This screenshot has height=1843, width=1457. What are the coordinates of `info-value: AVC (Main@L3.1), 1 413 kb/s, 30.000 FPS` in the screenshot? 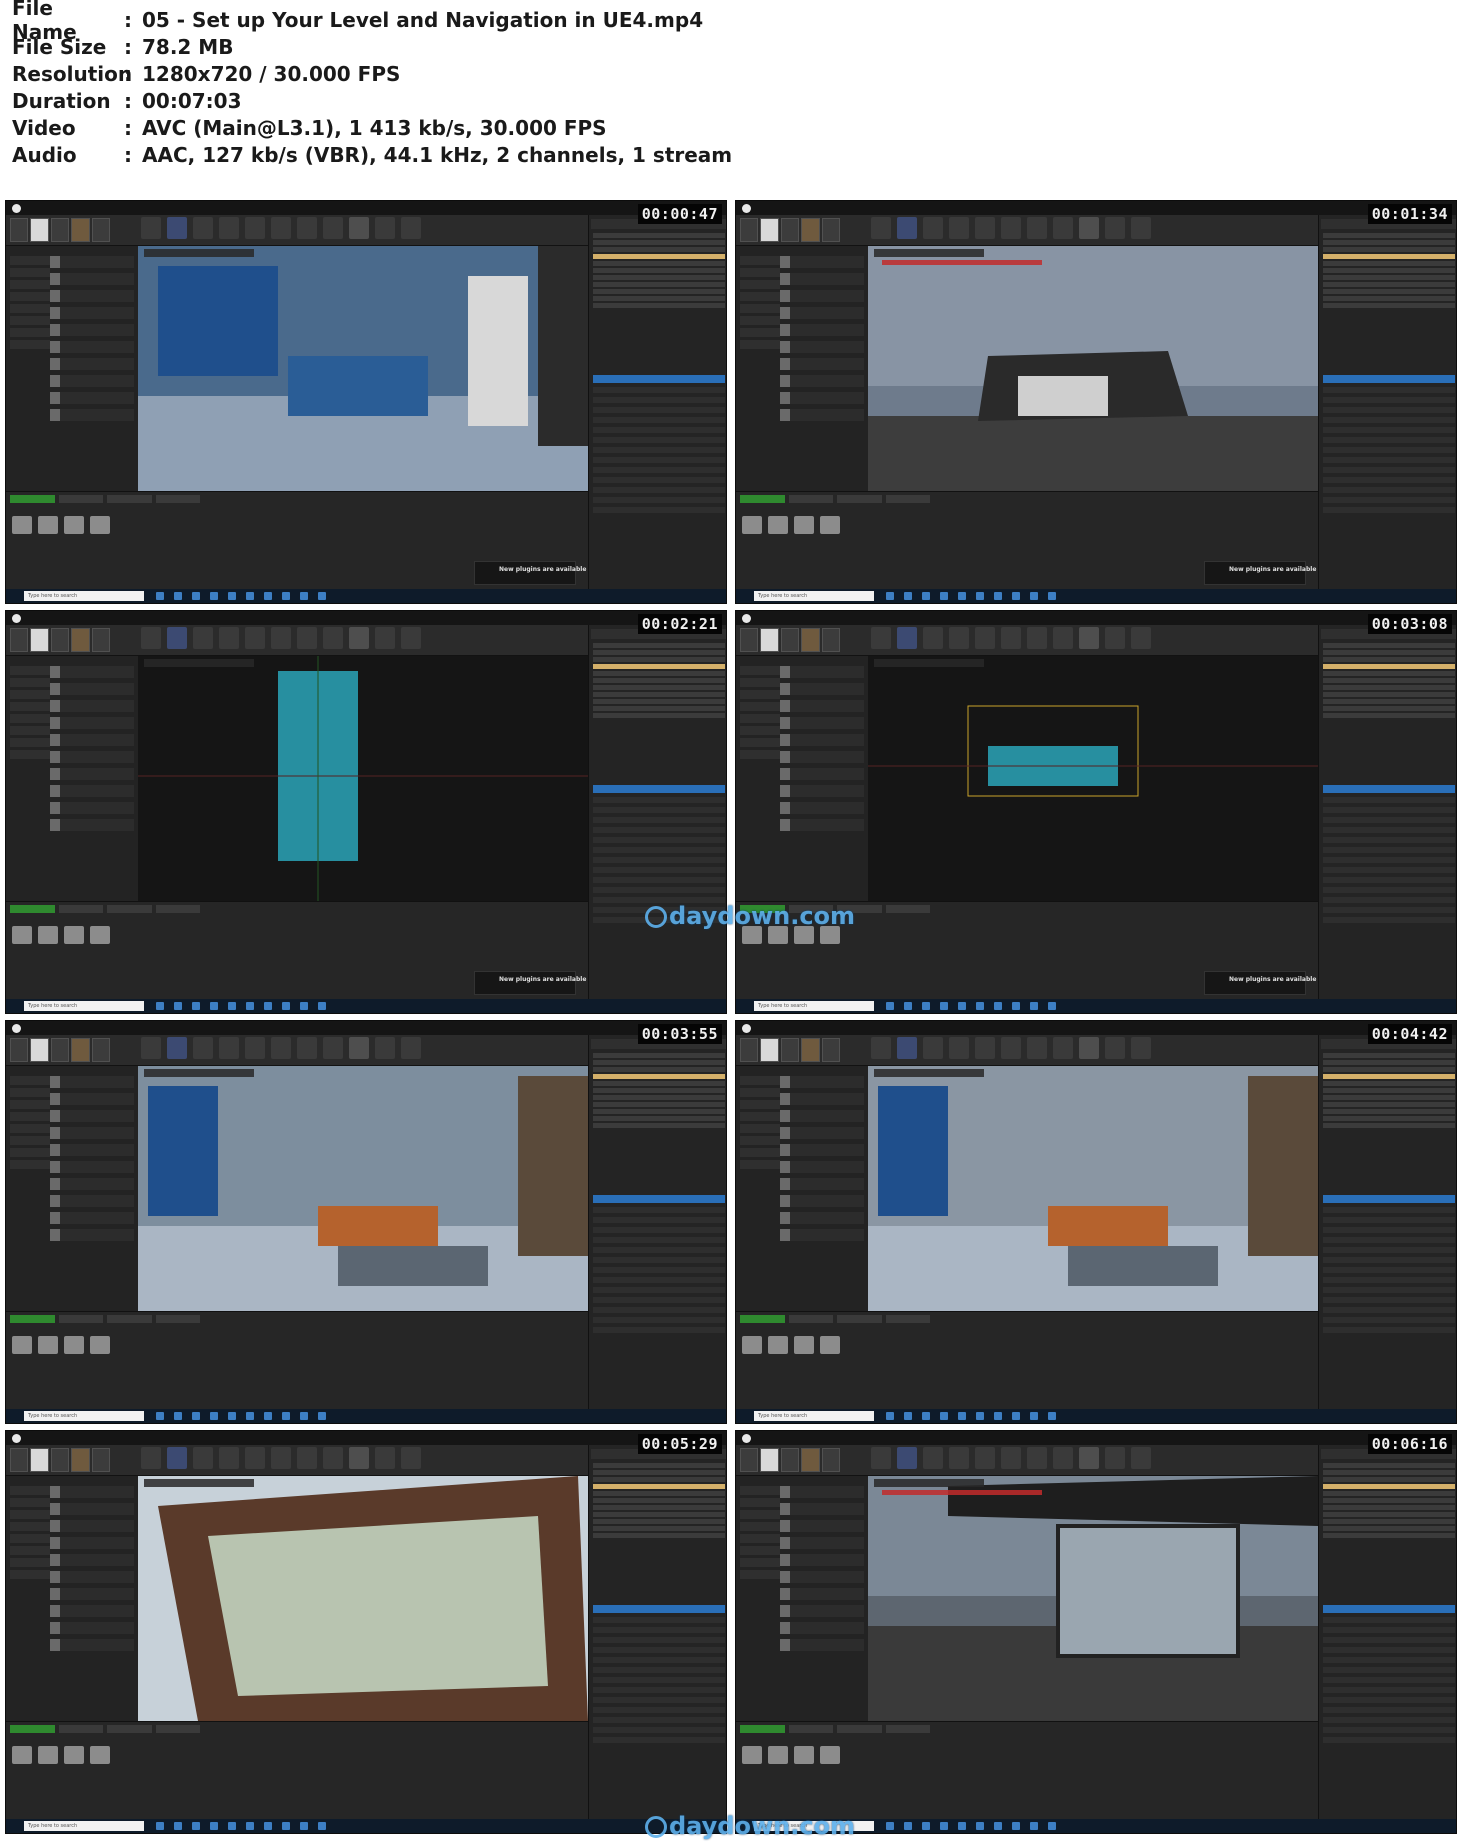 It's located at (374, 127).